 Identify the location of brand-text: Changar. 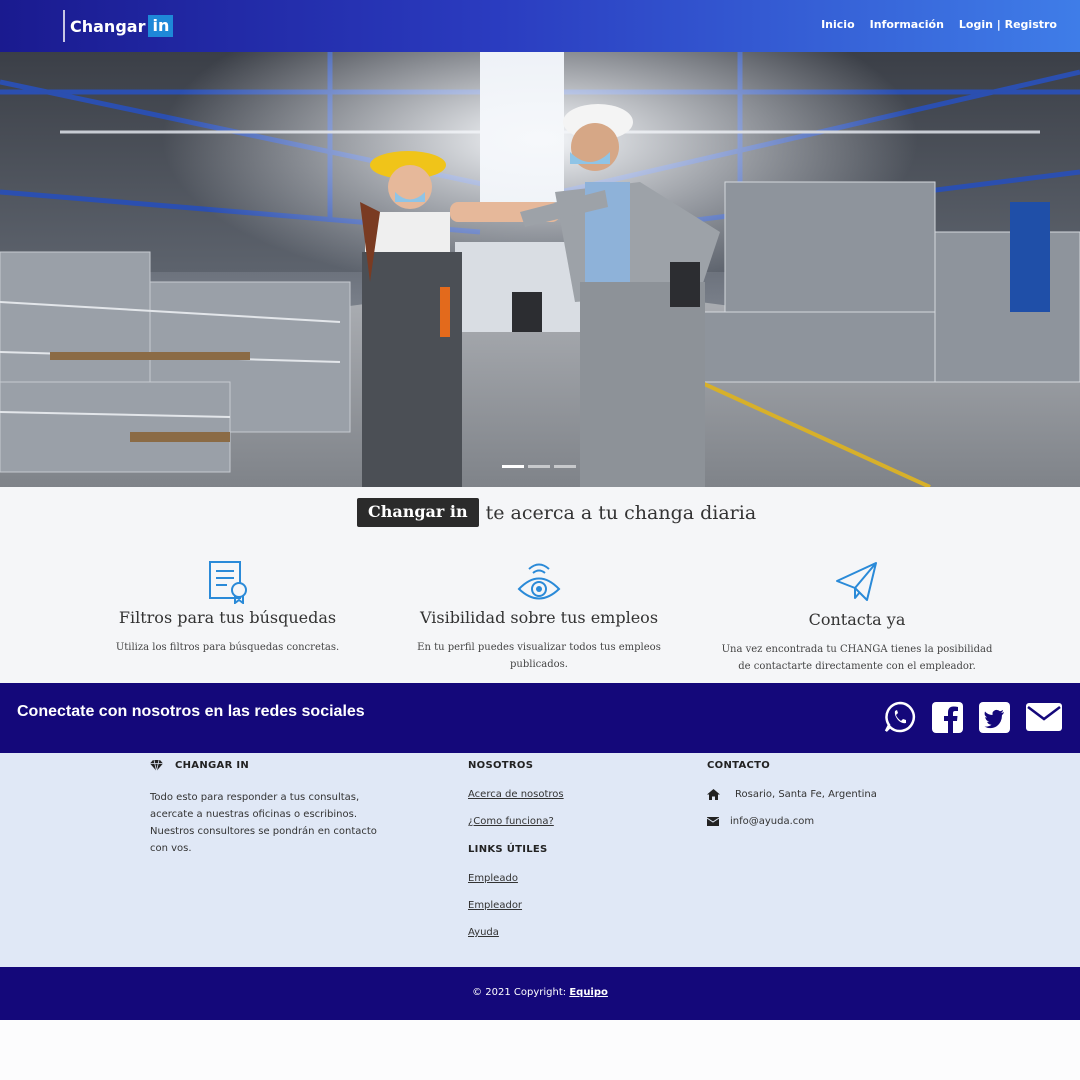
(108, 26).